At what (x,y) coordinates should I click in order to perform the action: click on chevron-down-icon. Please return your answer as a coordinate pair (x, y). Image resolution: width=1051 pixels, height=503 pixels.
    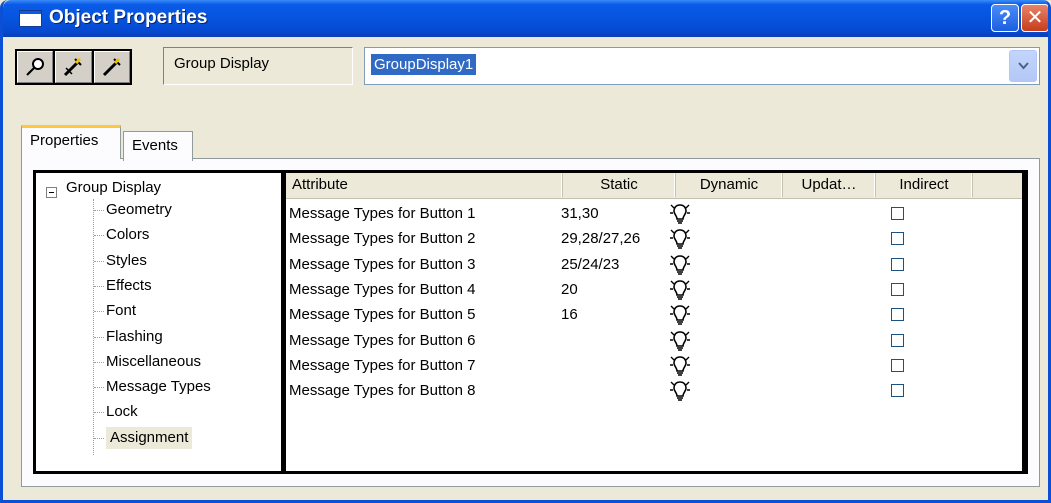
    Looking at the image, I should click on (1023, 66).